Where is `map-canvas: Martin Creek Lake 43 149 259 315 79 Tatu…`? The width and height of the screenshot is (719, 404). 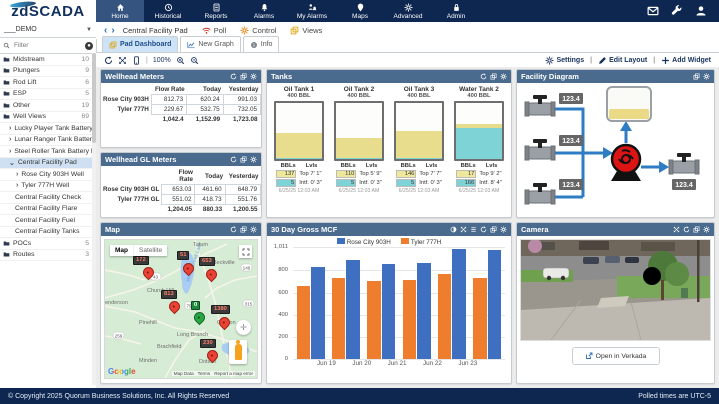
map-canvas: Martin Creek Lake 43 149 259 315 79 Tatu… is located at coordinates (181, 309).